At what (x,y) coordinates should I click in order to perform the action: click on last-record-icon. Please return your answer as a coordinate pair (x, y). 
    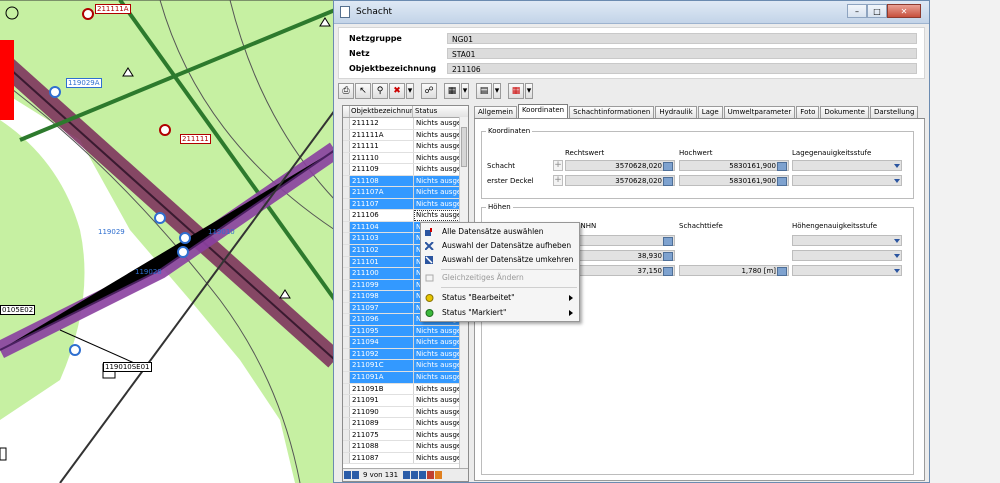
    Looking at the image, I should click on (415, 475).